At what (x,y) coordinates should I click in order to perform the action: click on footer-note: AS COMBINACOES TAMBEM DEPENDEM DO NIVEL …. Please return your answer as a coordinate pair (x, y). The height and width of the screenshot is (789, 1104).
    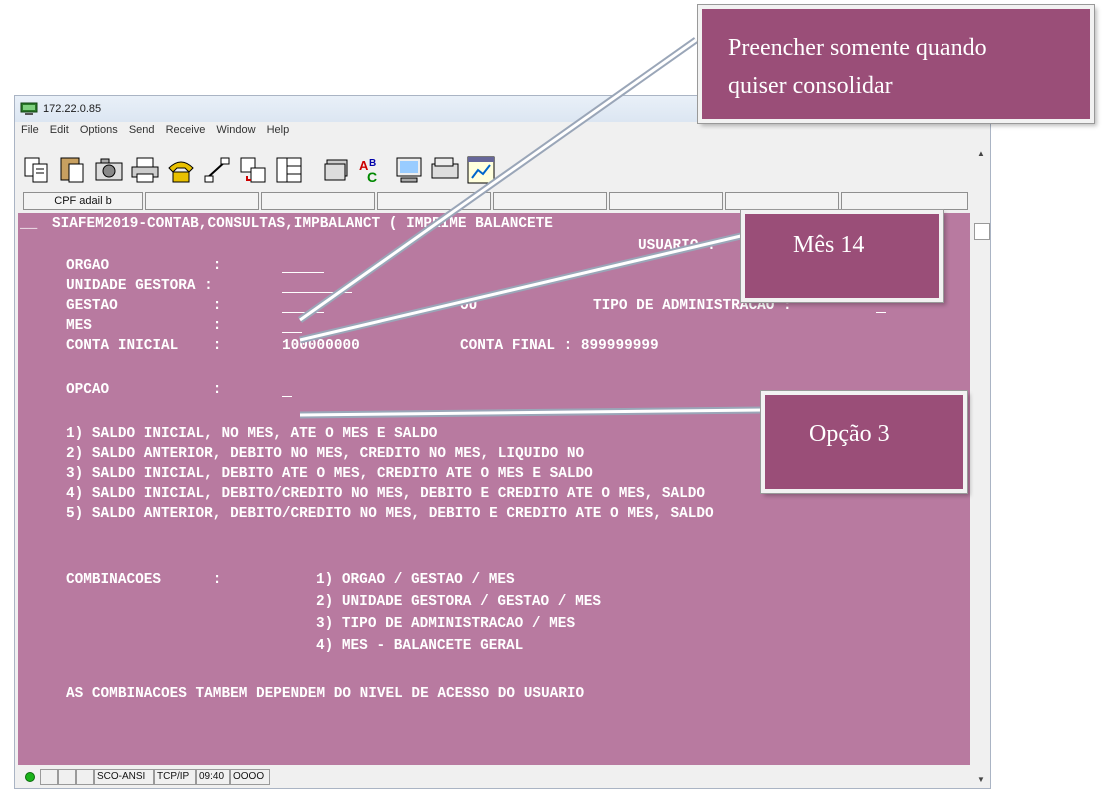
    Looking at the image, I should click on (325, 694).